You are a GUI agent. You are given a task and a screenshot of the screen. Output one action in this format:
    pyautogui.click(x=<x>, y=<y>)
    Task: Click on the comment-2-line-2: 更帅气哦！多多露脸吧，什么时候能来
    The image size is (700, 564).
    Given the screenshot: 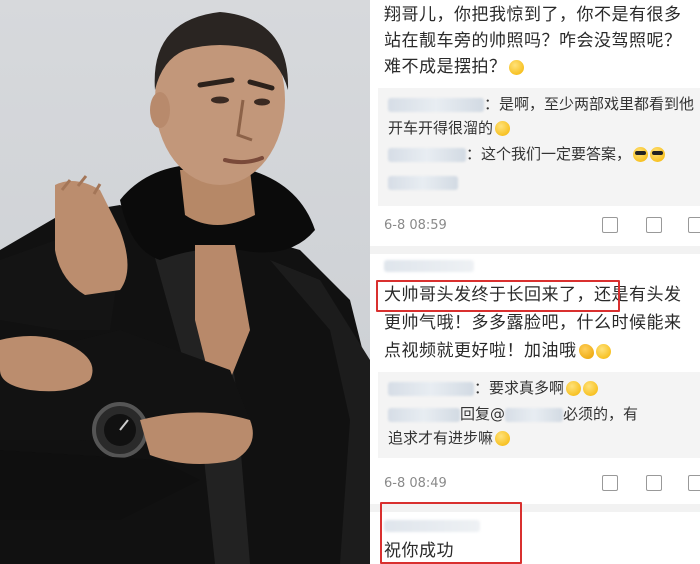 What is the action you would take?
    pyautogui.click(x=533, y=323)
    